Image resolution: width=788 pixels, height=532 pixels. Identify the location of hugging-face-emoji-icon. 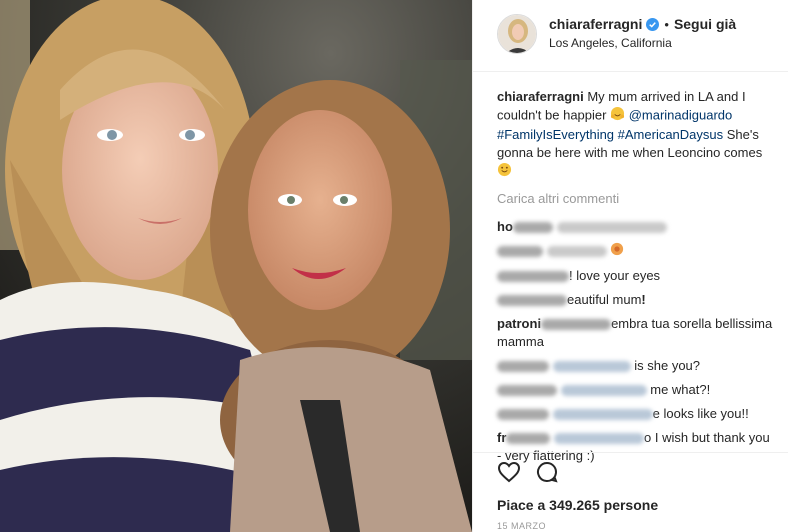
(617, 116).